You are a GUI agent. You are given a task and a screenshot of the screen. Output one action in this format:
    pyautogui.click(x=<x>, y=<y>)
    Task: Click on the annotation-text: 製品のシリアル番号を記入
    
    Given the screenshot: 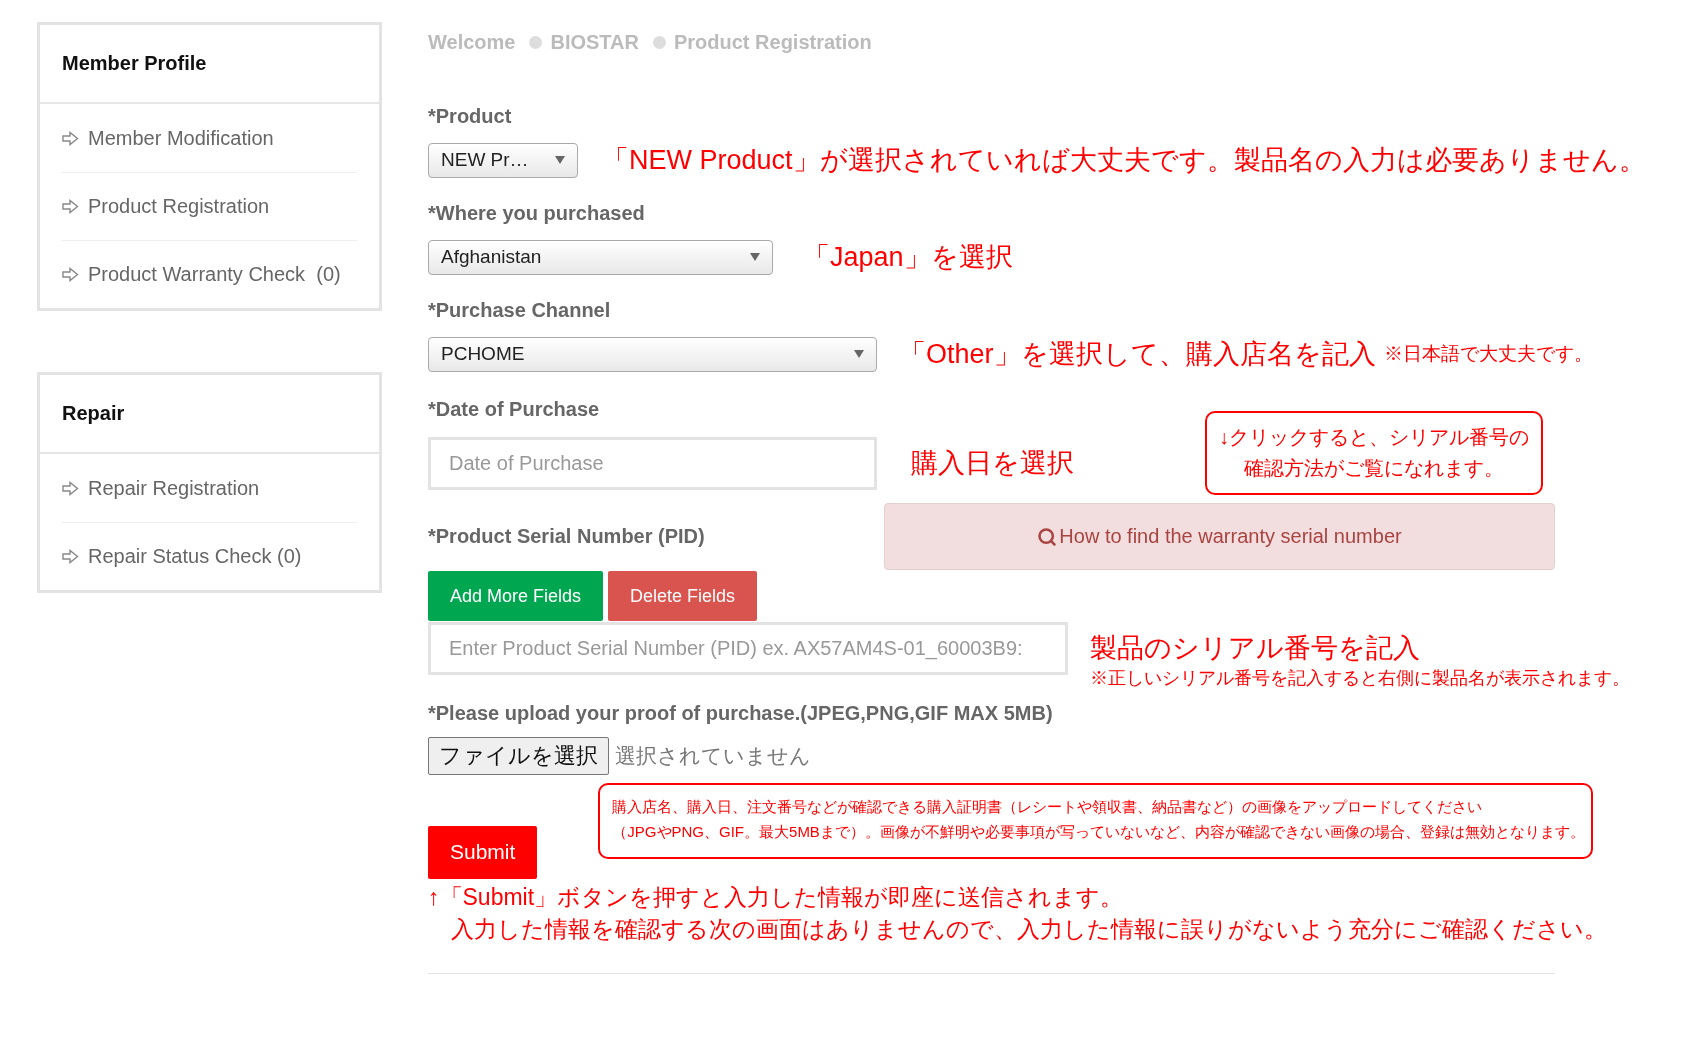 What is the action you would take?
    pyautogui.click(x=1255, y=648)
    